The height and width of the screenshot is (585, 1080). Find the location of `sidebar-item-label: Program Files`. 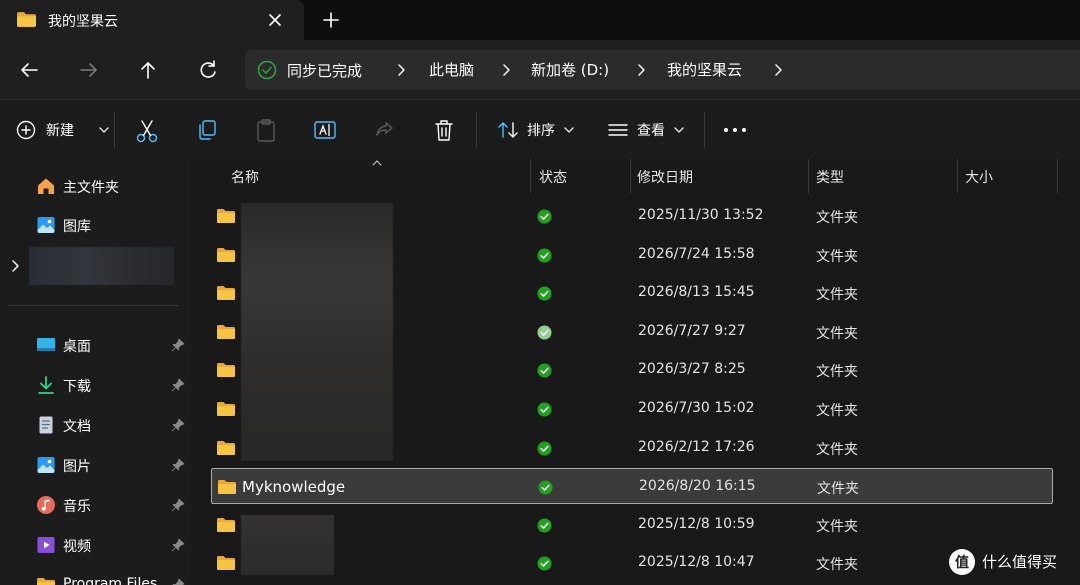

sidebar-item-label: Program Files is located at coordinates (110, 580).